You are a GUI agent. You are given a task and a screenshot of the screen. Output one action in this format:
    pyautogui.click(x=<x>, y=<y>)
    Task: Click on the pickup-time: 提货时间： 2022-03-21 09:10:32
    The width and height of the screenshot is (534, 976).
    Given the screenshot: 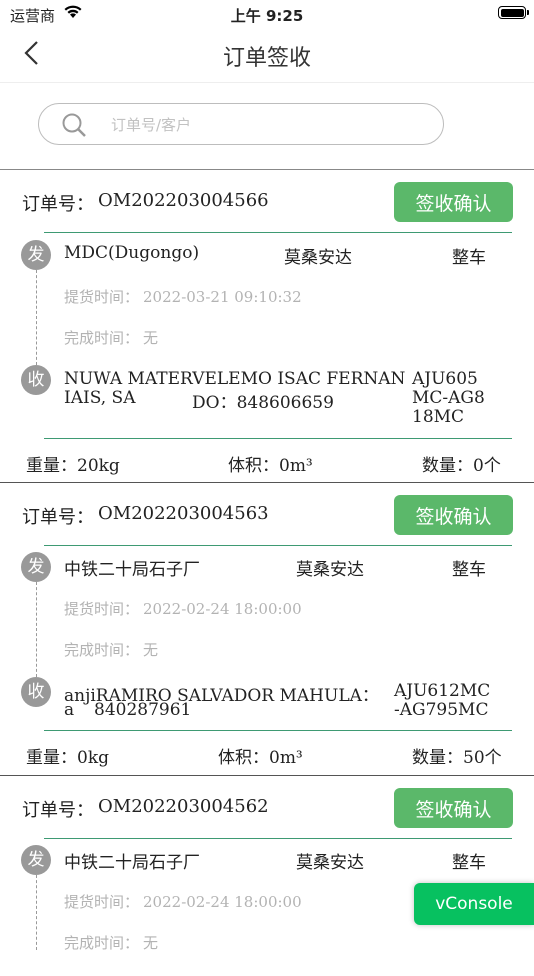 What is the action you would take?
    pyautogui.click(x=183, y=296)
    